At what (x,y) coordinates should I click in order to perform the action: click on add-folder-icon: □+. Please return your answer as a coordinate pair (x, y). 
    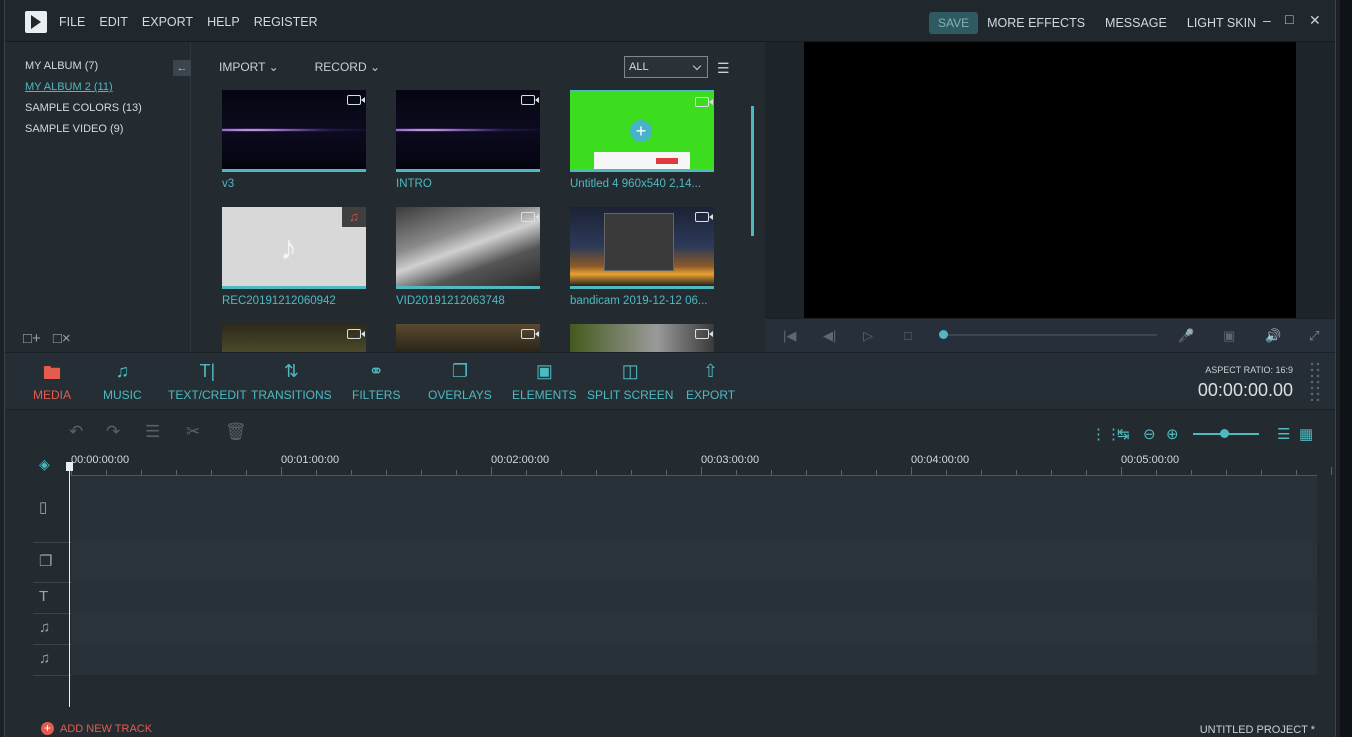
    Looking at the image, I should click on (32, 338).